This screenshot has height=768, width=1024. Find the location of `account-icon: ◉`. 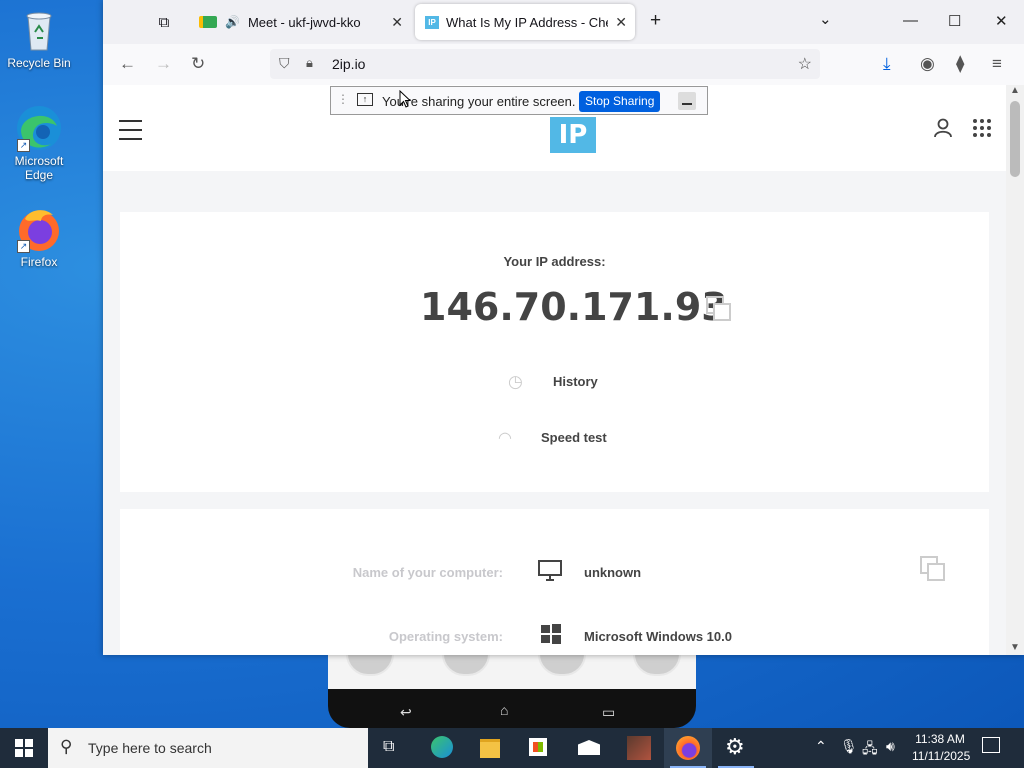

account-icon: ◉ is located at coordinates (927, 64).